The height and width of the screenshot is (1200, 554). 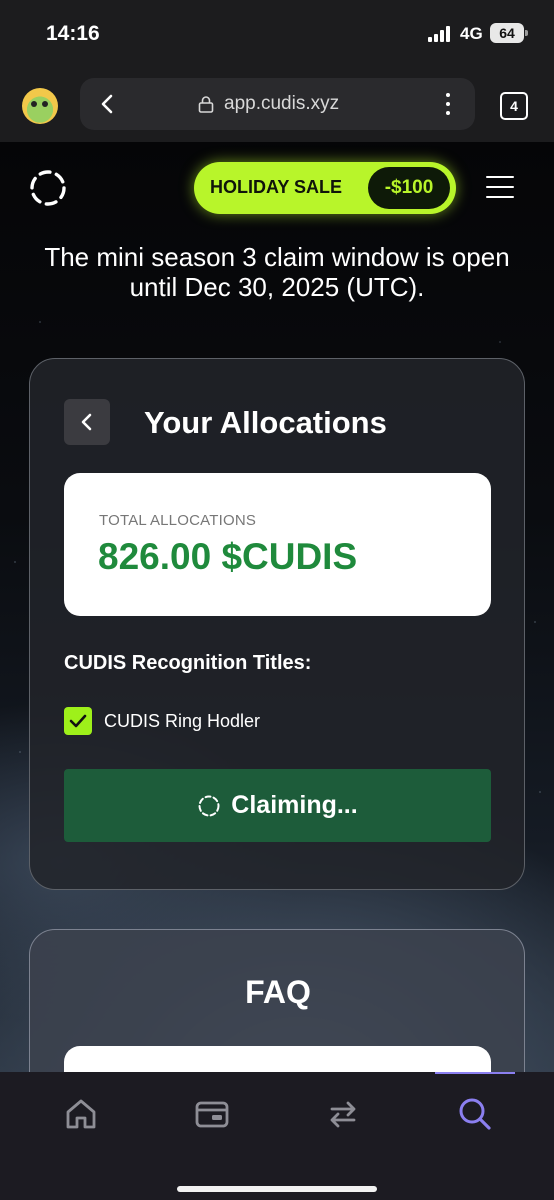 What do you see at coordinates (81, 1114) in the screenshot?
I see `home-icon` at bounding box center [81, 1114].